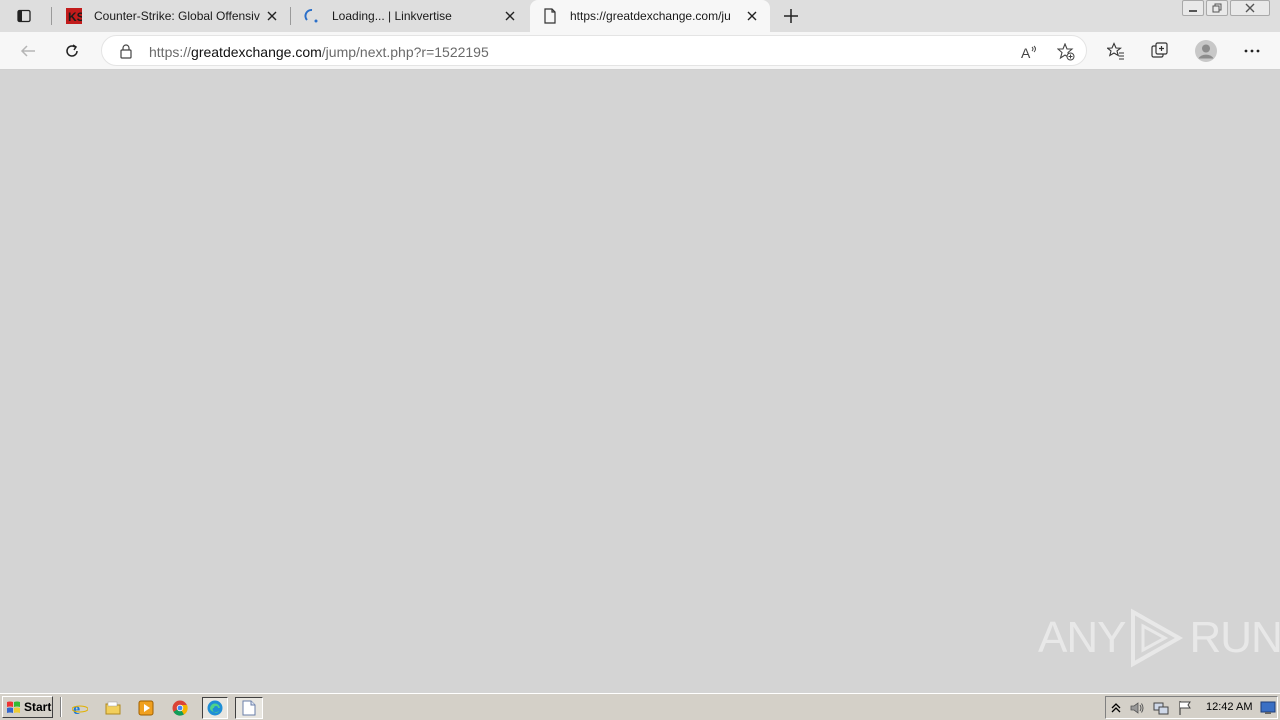 The height and width of the screenshot is (720, 1280). What do you see at coordinates (177, 16) in the screenshot?
I see `tab-title: Counter-Strike: Global Offensiv` at bounding box center [177, 16].